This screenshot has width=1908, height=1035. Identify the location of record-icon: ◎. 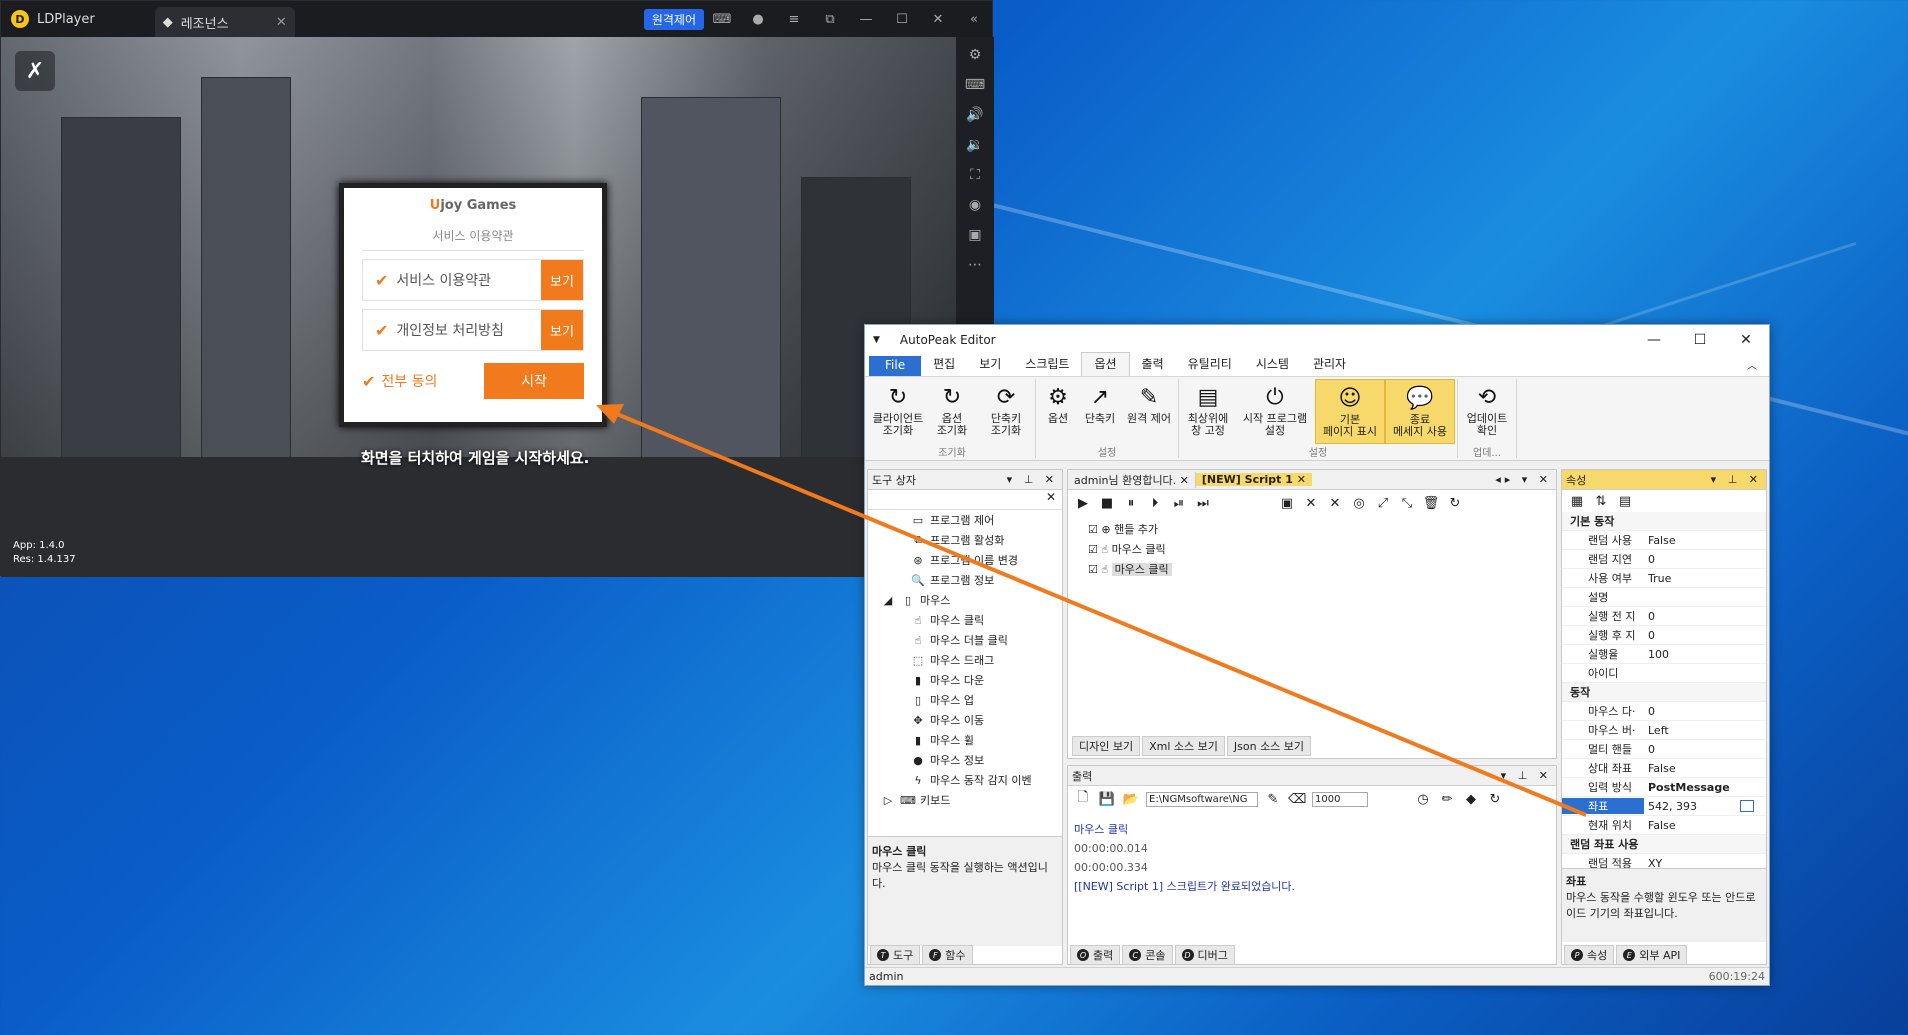
(1359, 503).